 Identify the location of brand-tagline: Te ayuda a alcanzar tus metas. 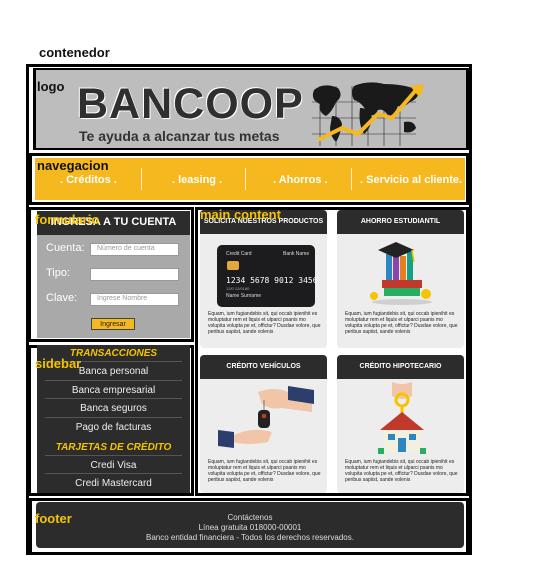
(179, 136).